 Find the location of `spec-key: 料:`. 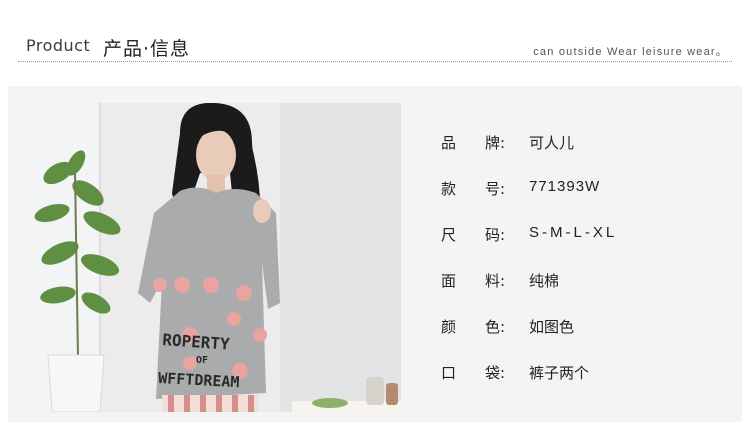

spec-key: 料: is located at coordinates (495, 281).